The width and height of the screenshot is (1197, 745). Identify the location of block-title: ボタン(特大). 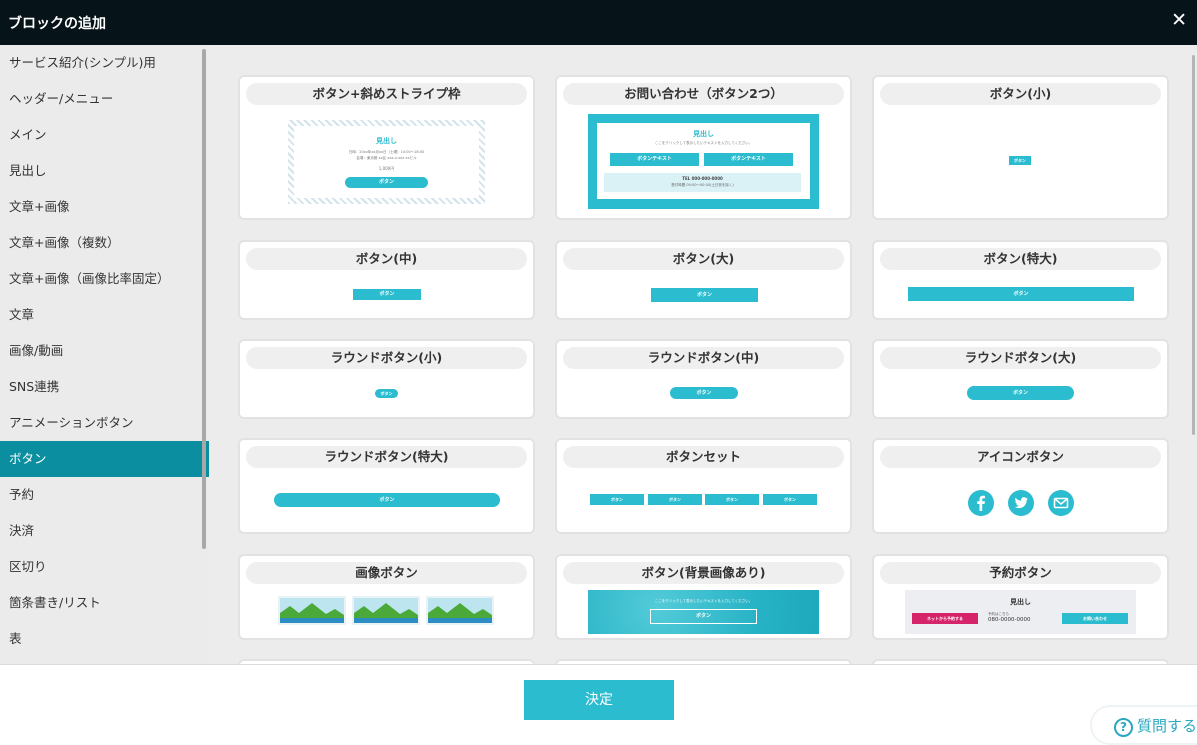
(1020, 259).